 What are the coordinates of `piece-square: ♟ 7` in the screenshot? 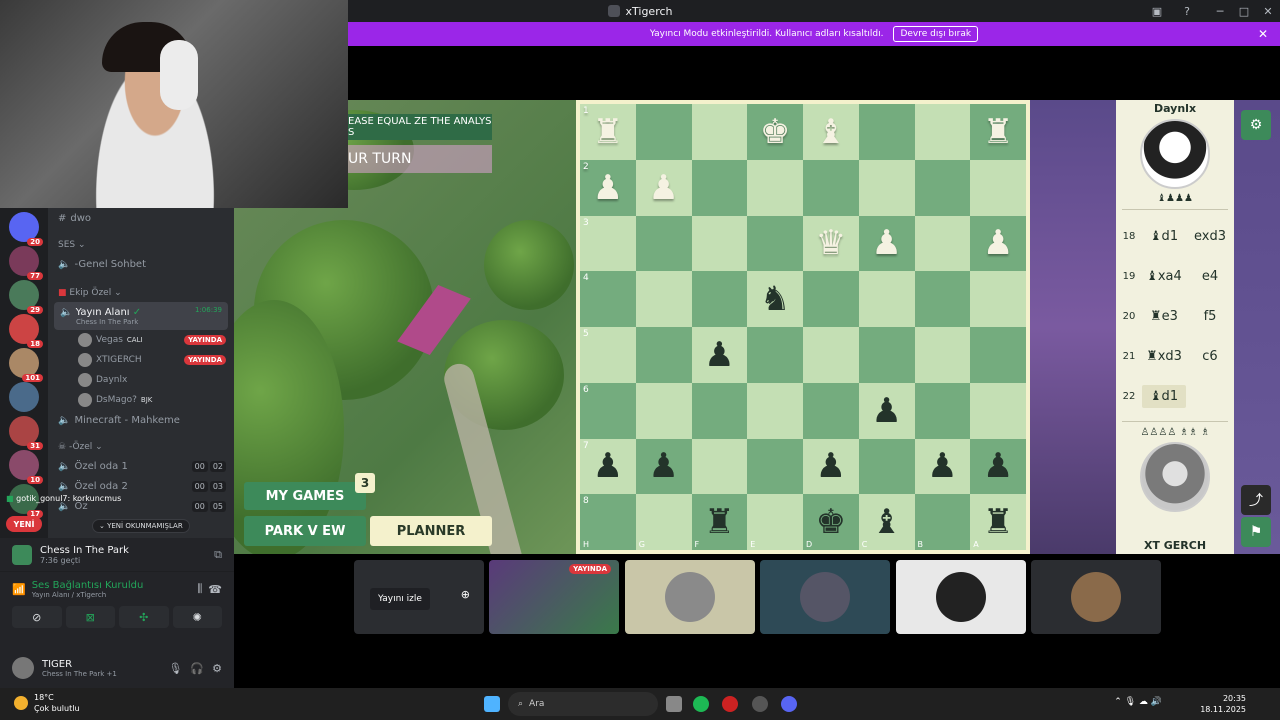 It's located at (608, 466).